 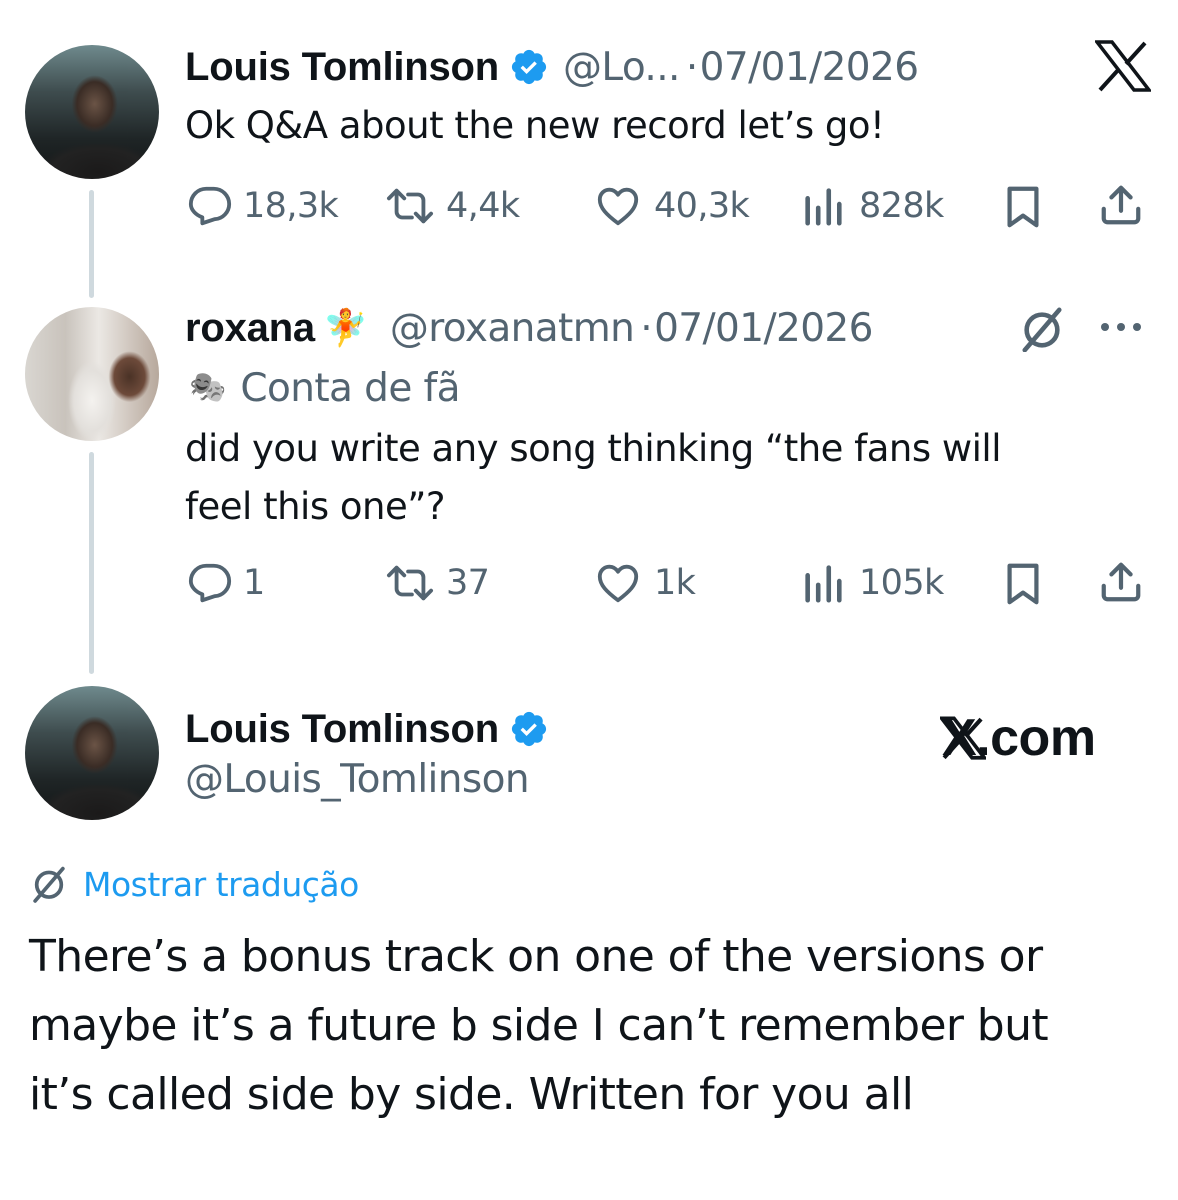 I want to click on tweet-header: Louis Tomlinson, so click(x=367, y=729).